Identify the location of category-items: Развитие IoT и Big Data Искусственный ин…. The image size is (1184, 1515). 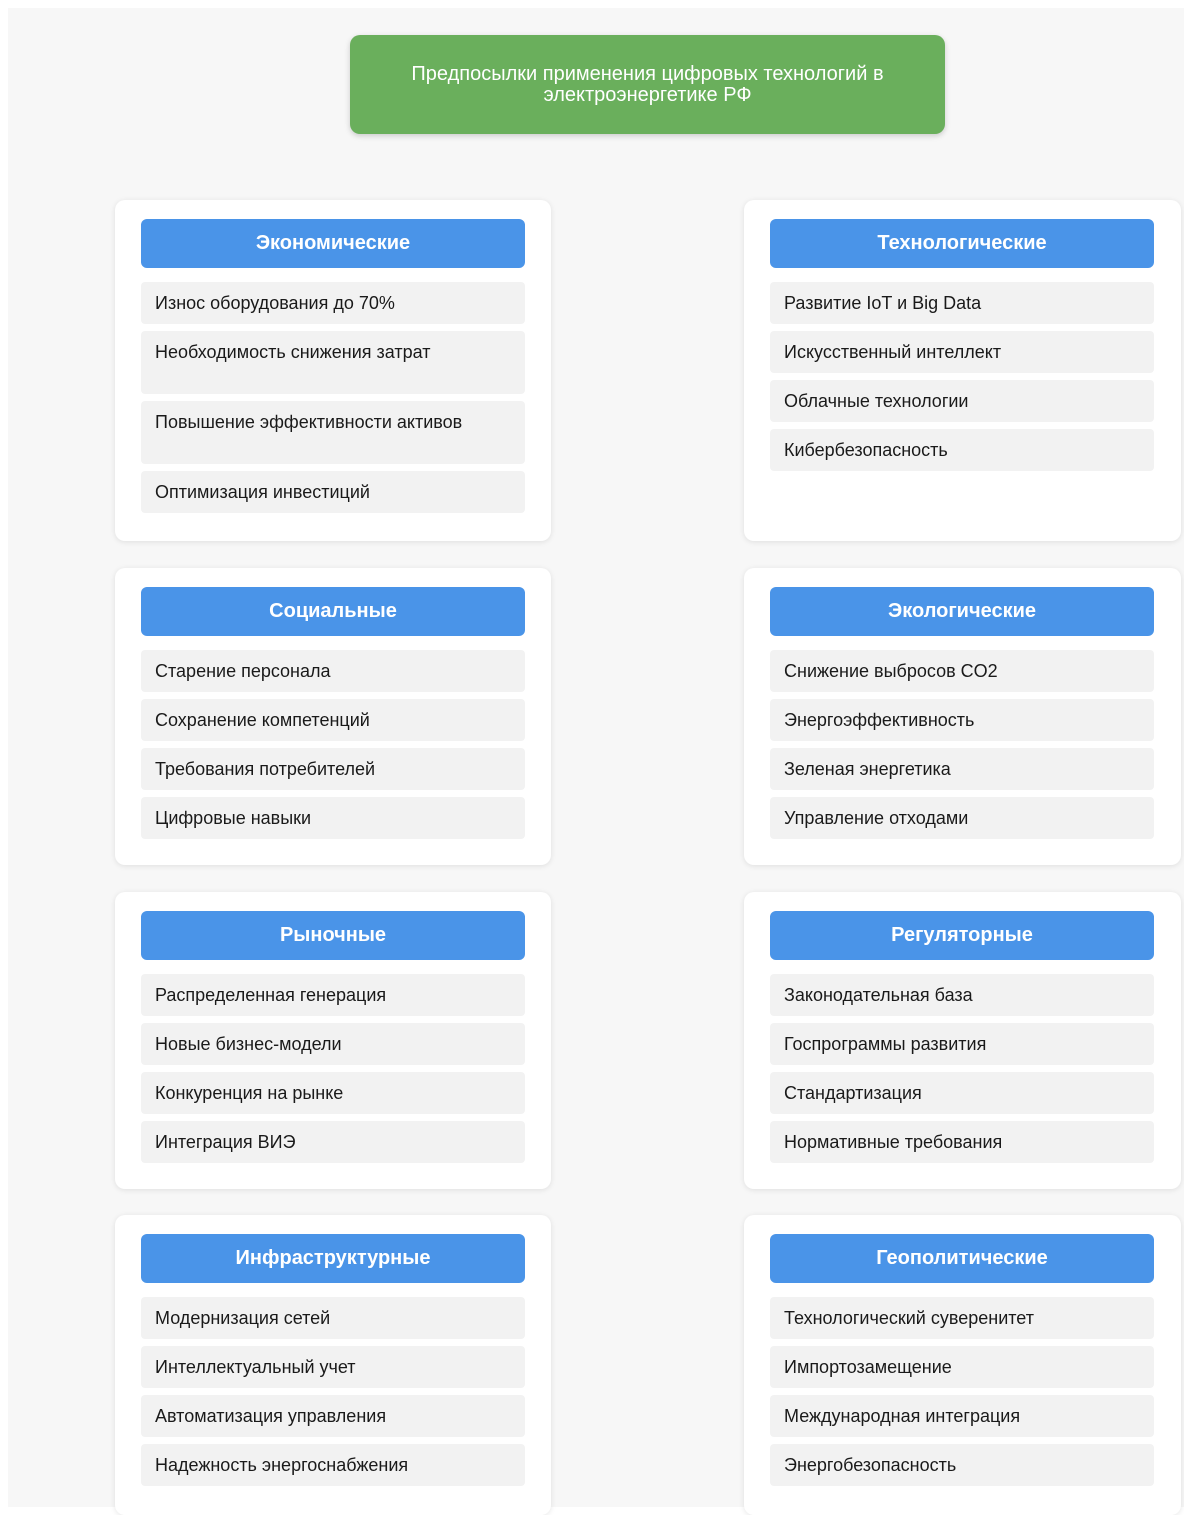
(962, 380).